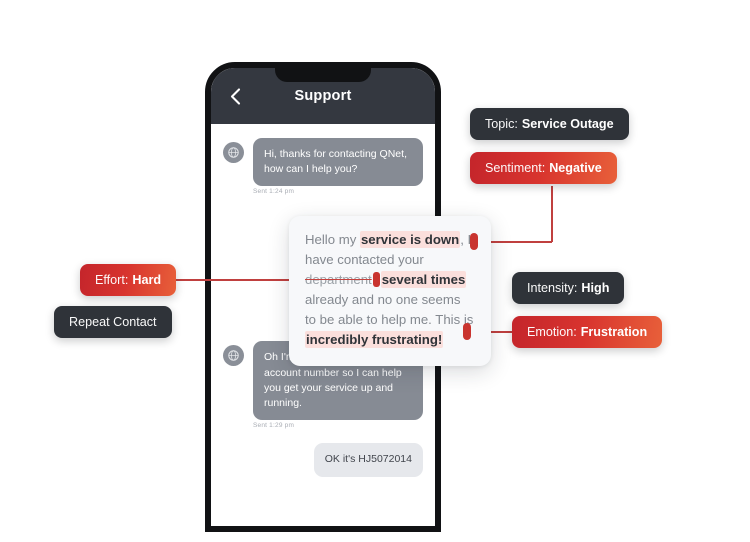  Describe the element at coordinates (595, 288) in the screenshot. I see `badge-value: High` at that location.